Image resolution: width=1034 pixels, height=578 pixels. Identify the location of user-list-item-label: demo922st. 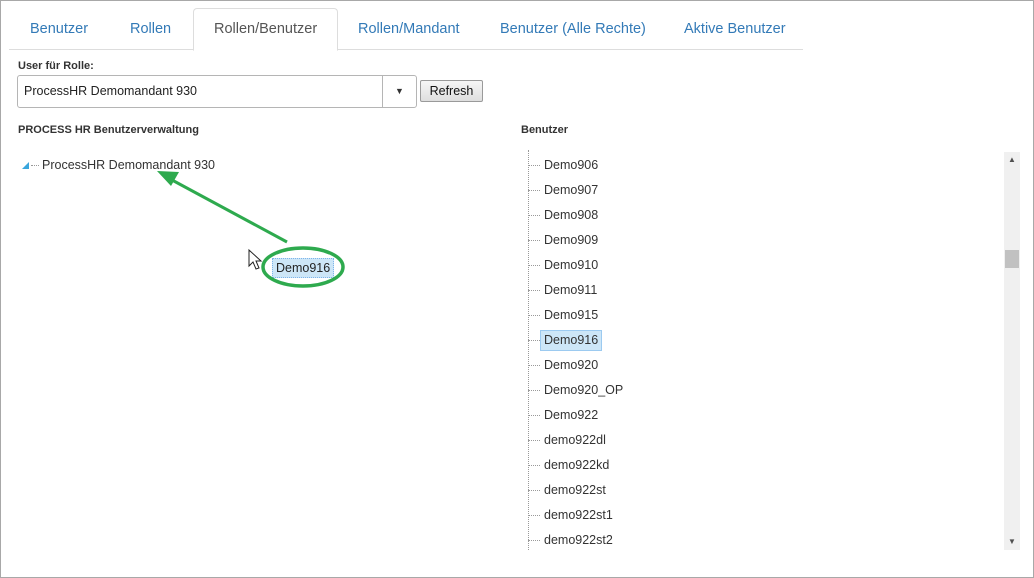
(575, 490).